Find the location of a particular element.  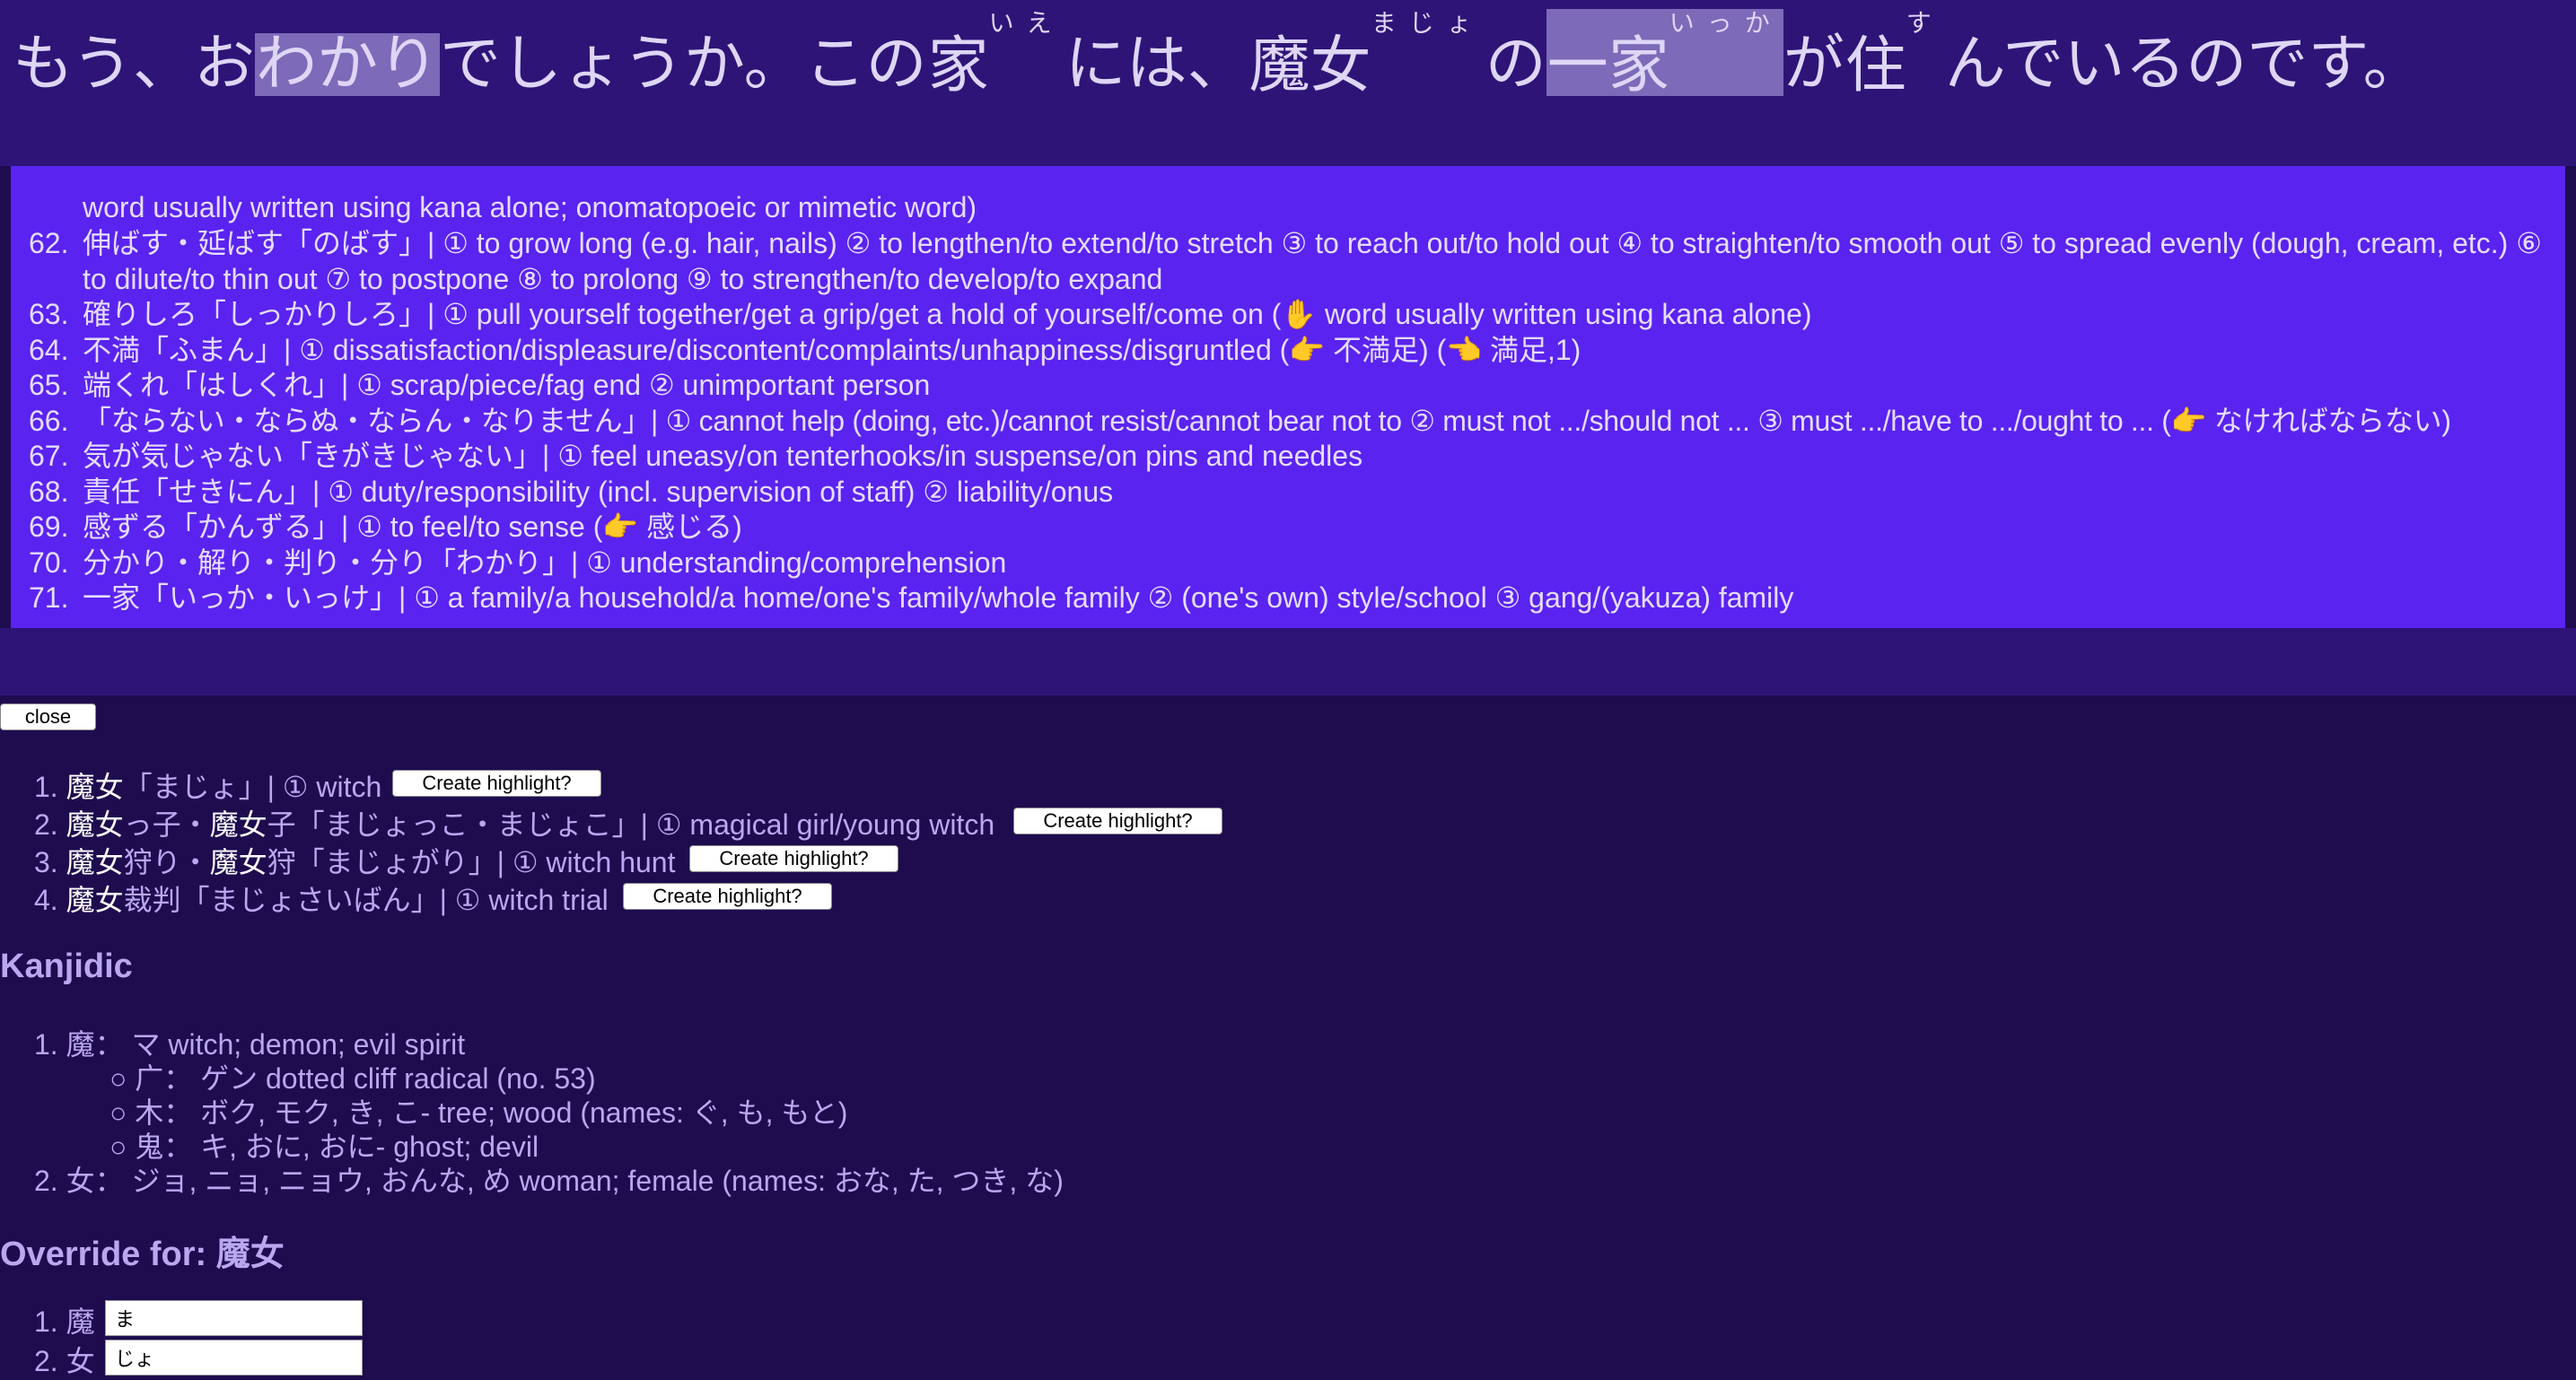

sentence-text: んでいるのです。 is located at coordinates (2184, 64).